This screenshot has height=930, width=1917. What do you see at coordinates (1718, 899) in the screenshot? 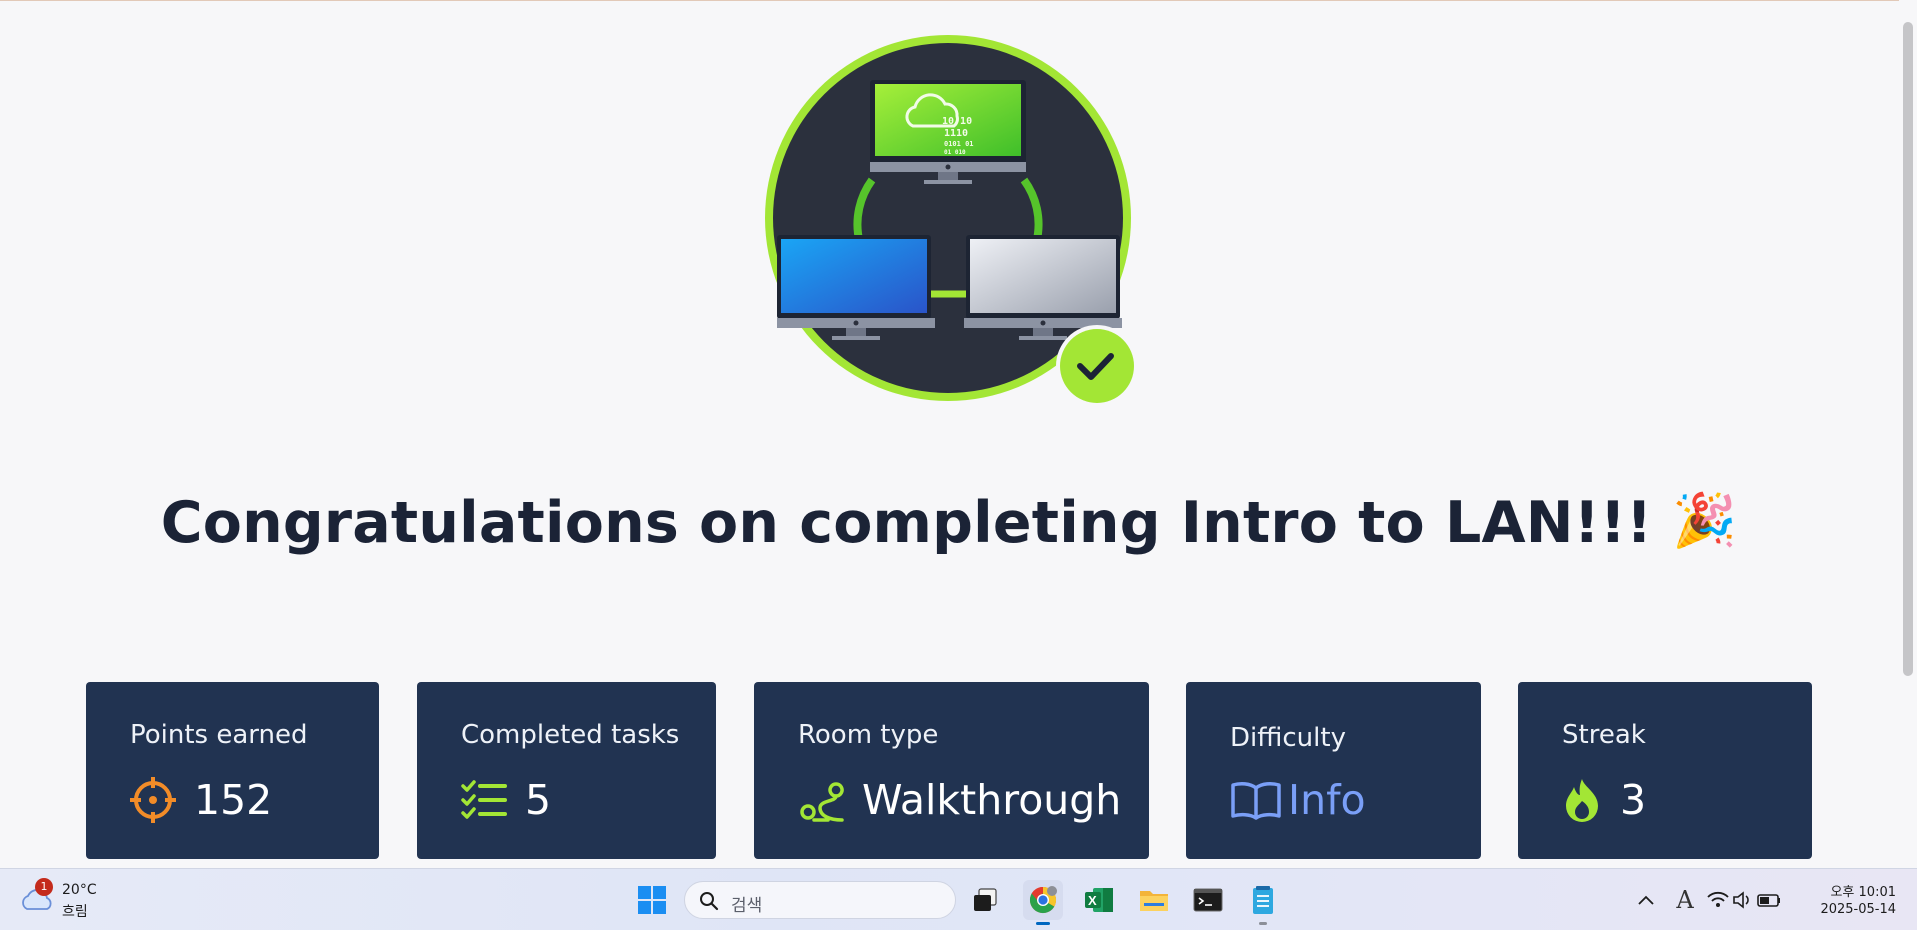
I see `wifi-icon` at bounding box center [1718, 899].